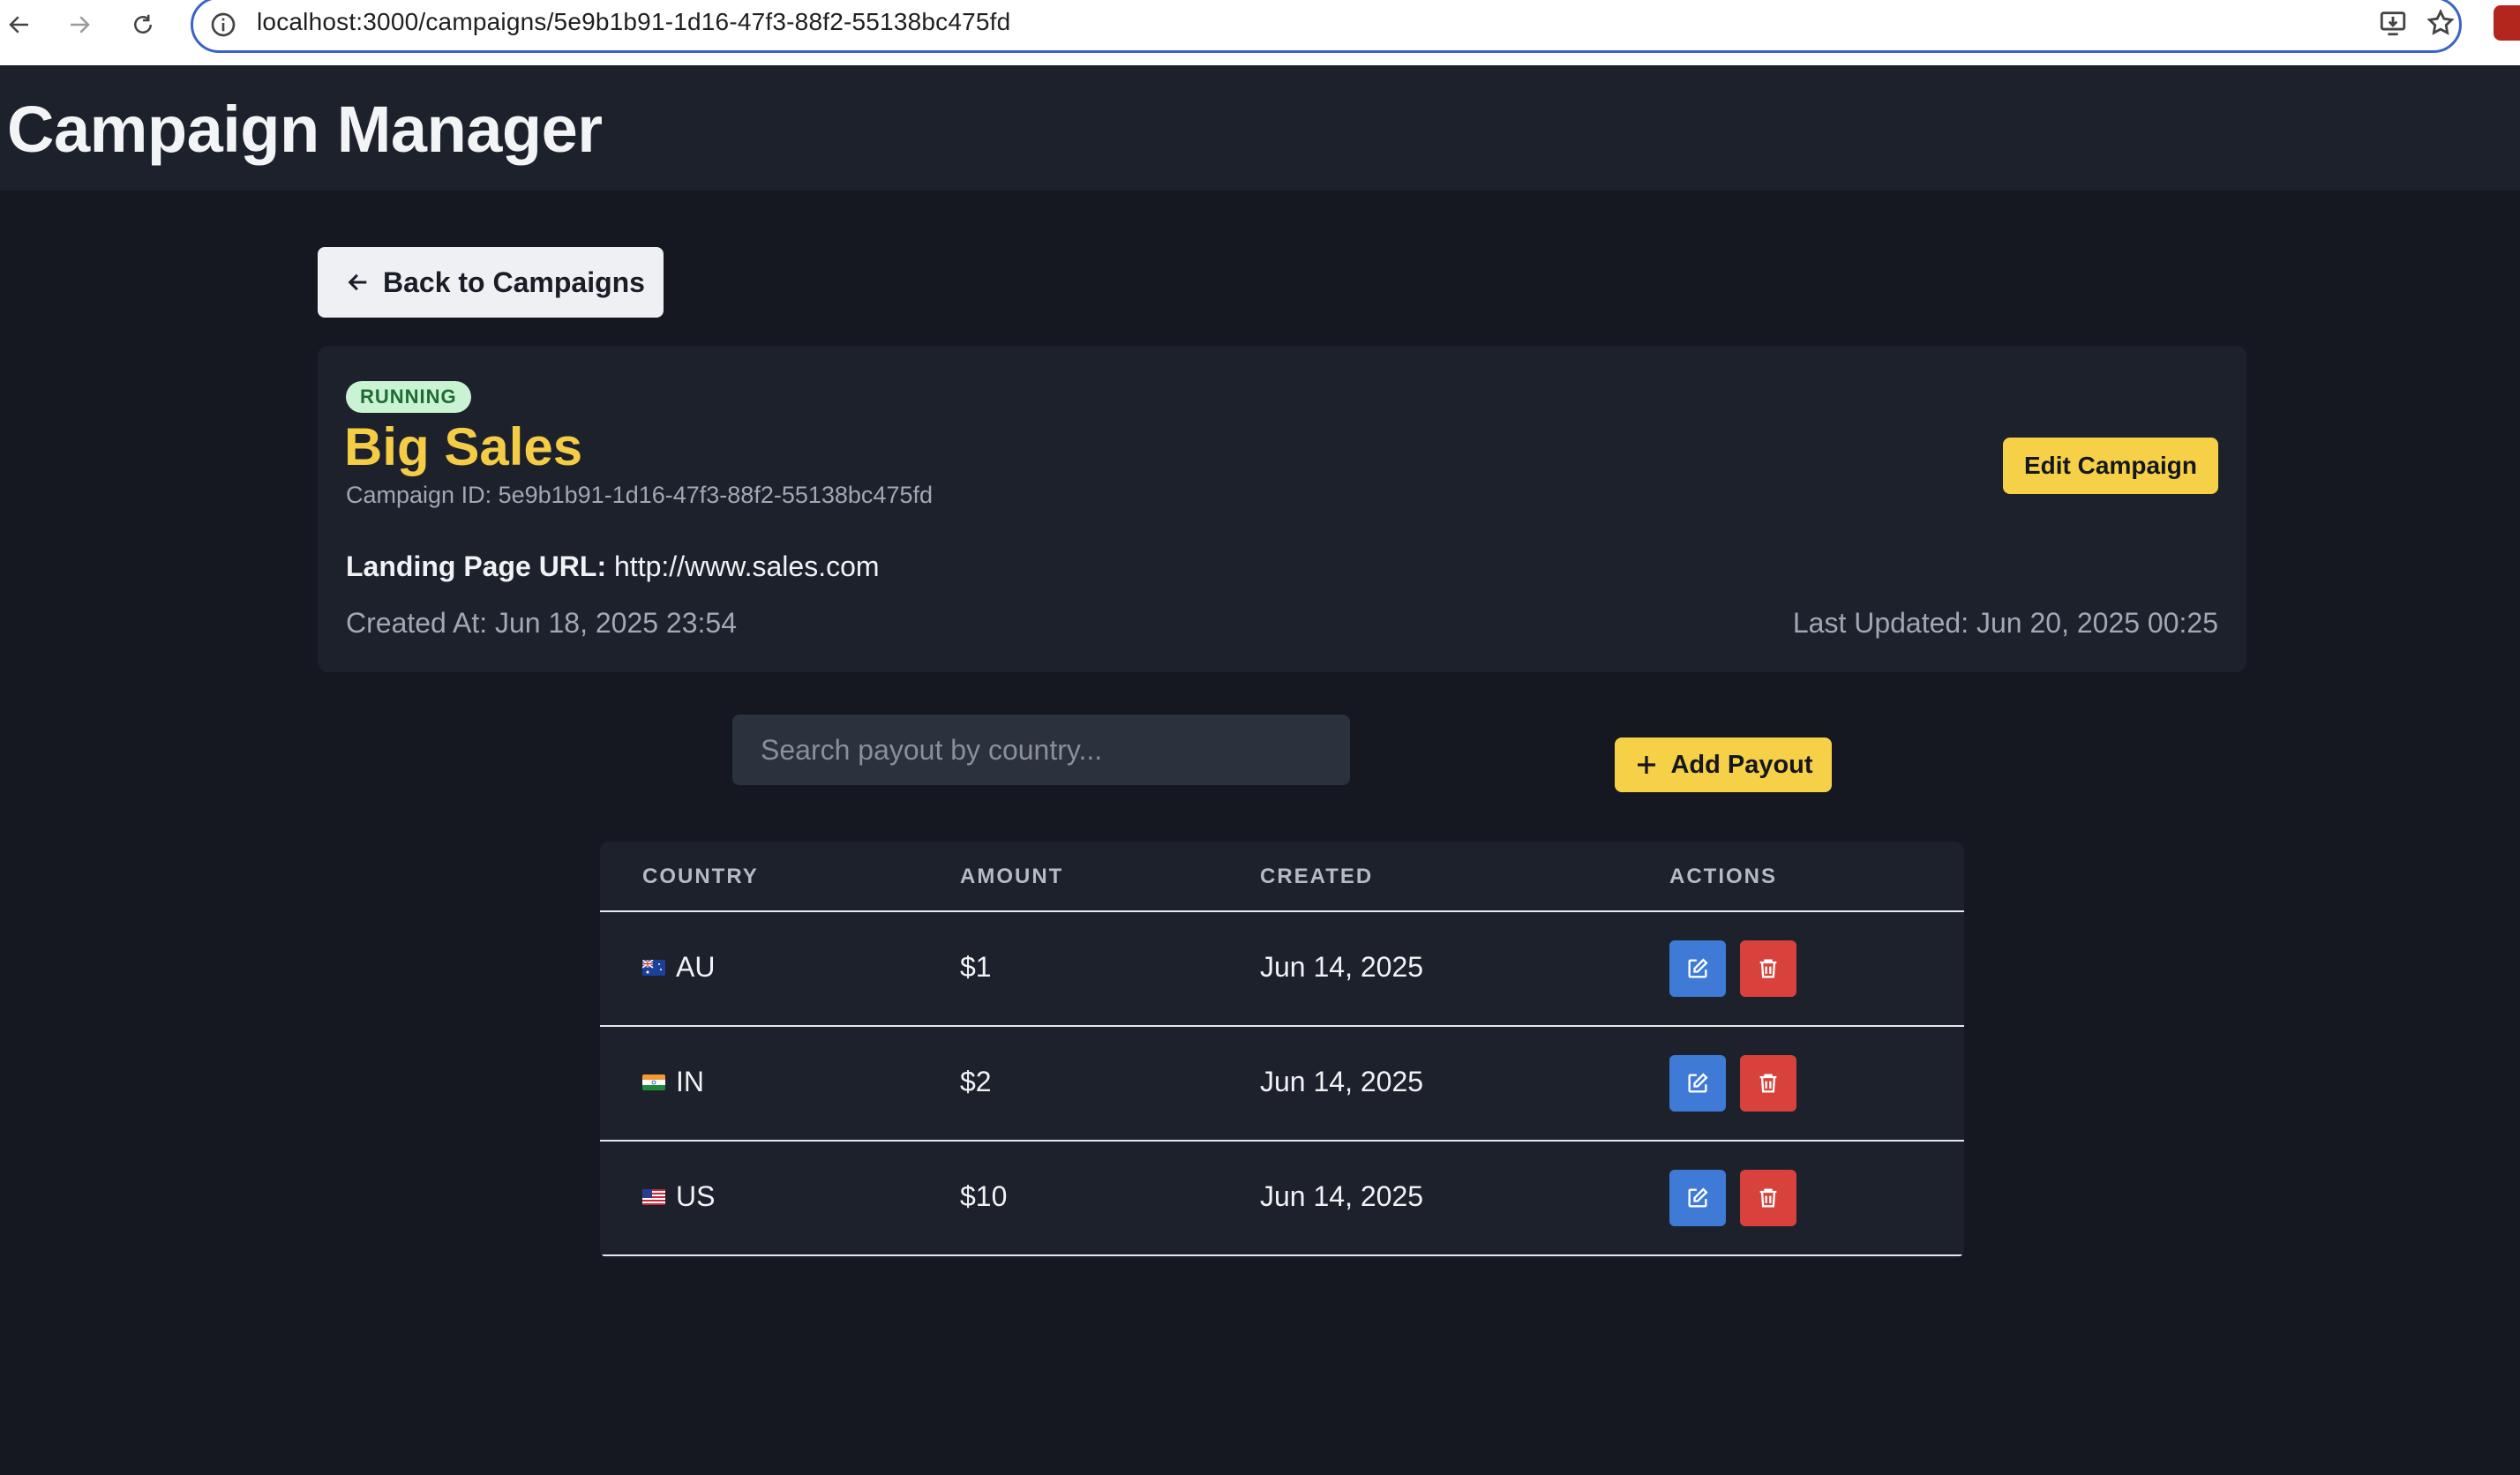 The image size is (2520, 1475). I want to click on last-updated: Last Updated: Jun 20, 2025 00:25, so click(2005, 623).